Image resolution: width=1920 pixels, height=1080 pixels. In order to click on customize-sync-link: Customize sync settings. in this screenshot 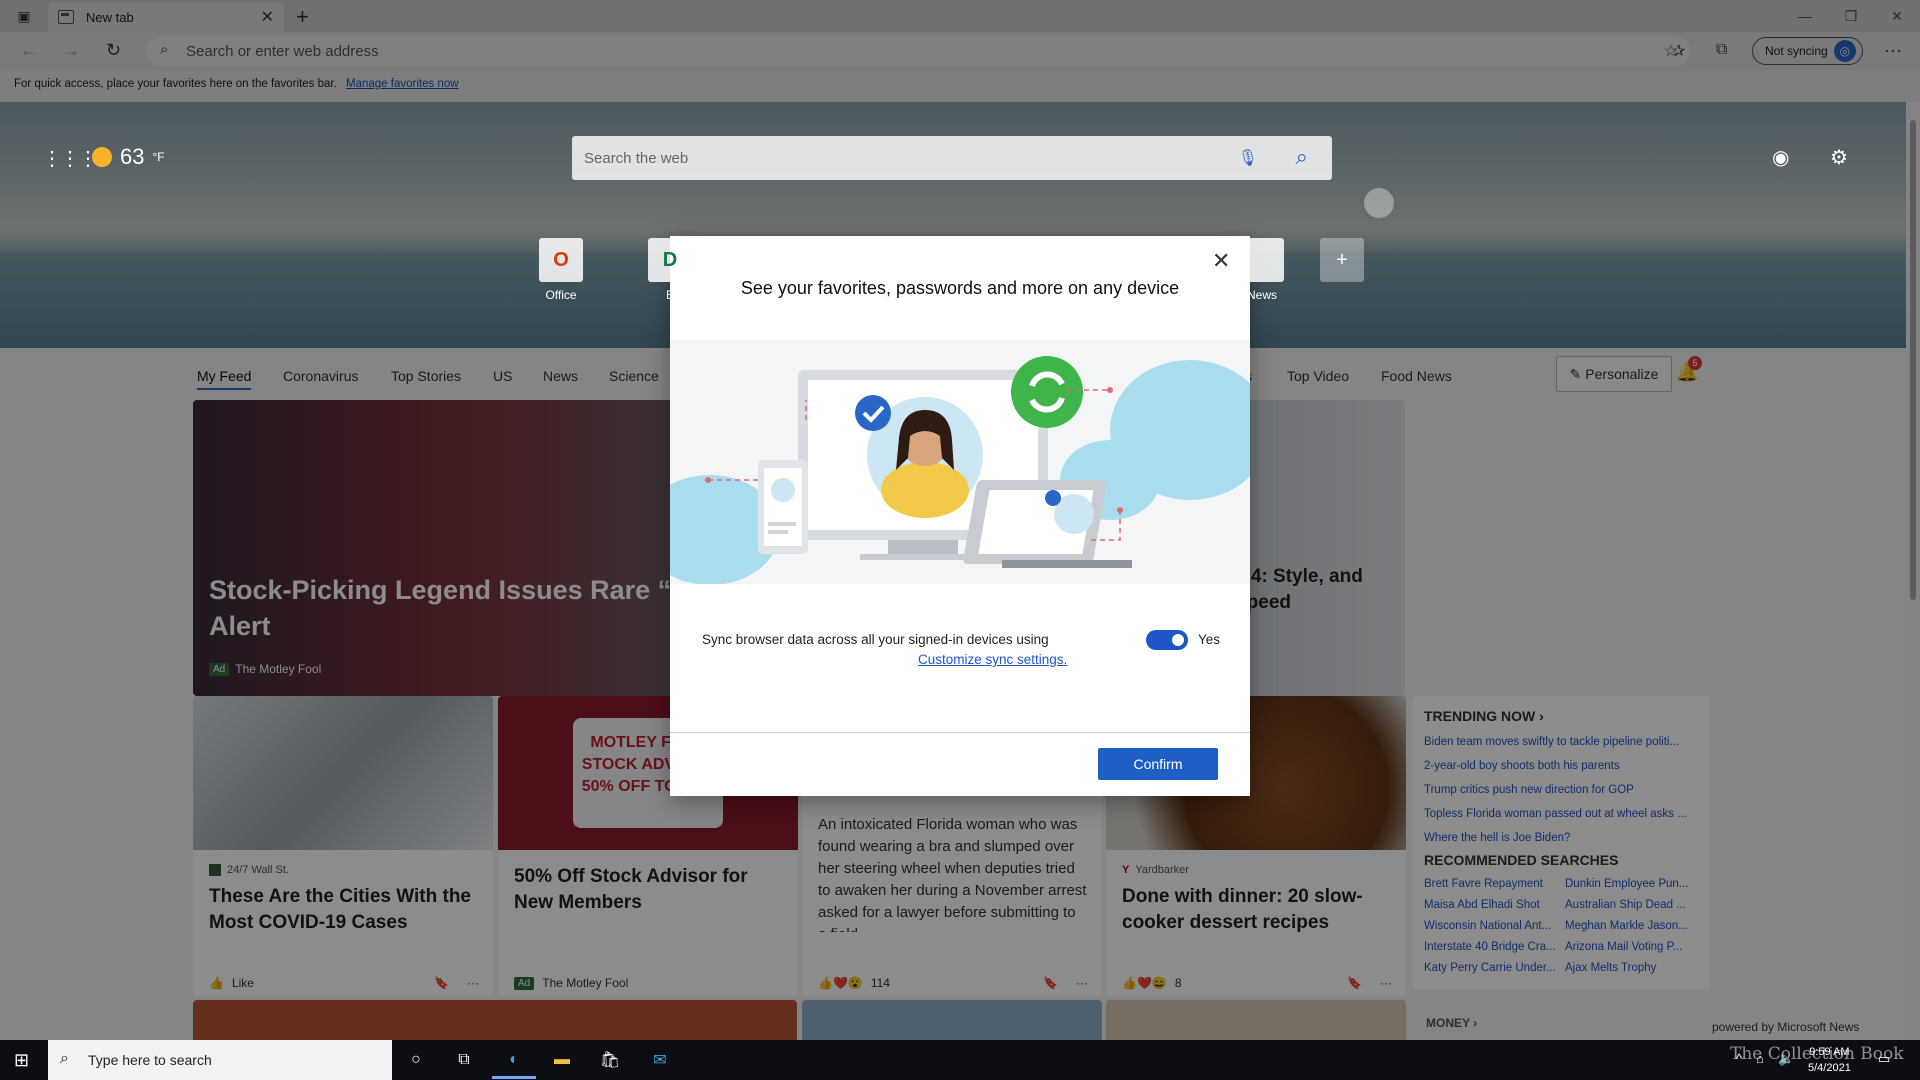, I will do `click(992, 659)`.